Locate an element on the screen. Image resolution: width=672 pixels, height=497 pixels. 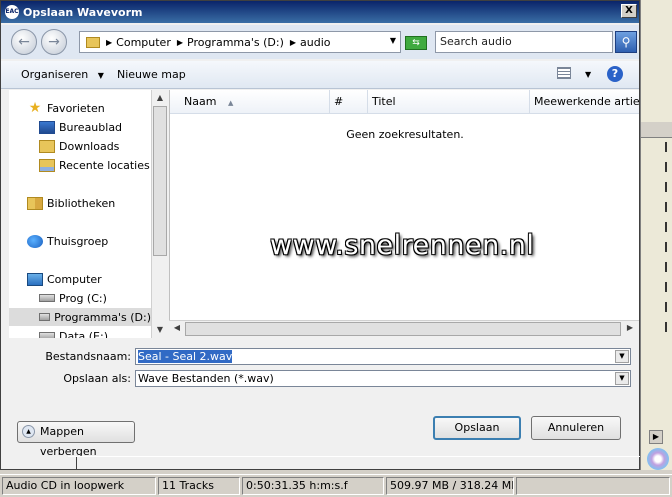
address-bar: ▶ Computer ▶ Programma's (D:) ▶ audio ▼ is located at coordinates (240, 42).